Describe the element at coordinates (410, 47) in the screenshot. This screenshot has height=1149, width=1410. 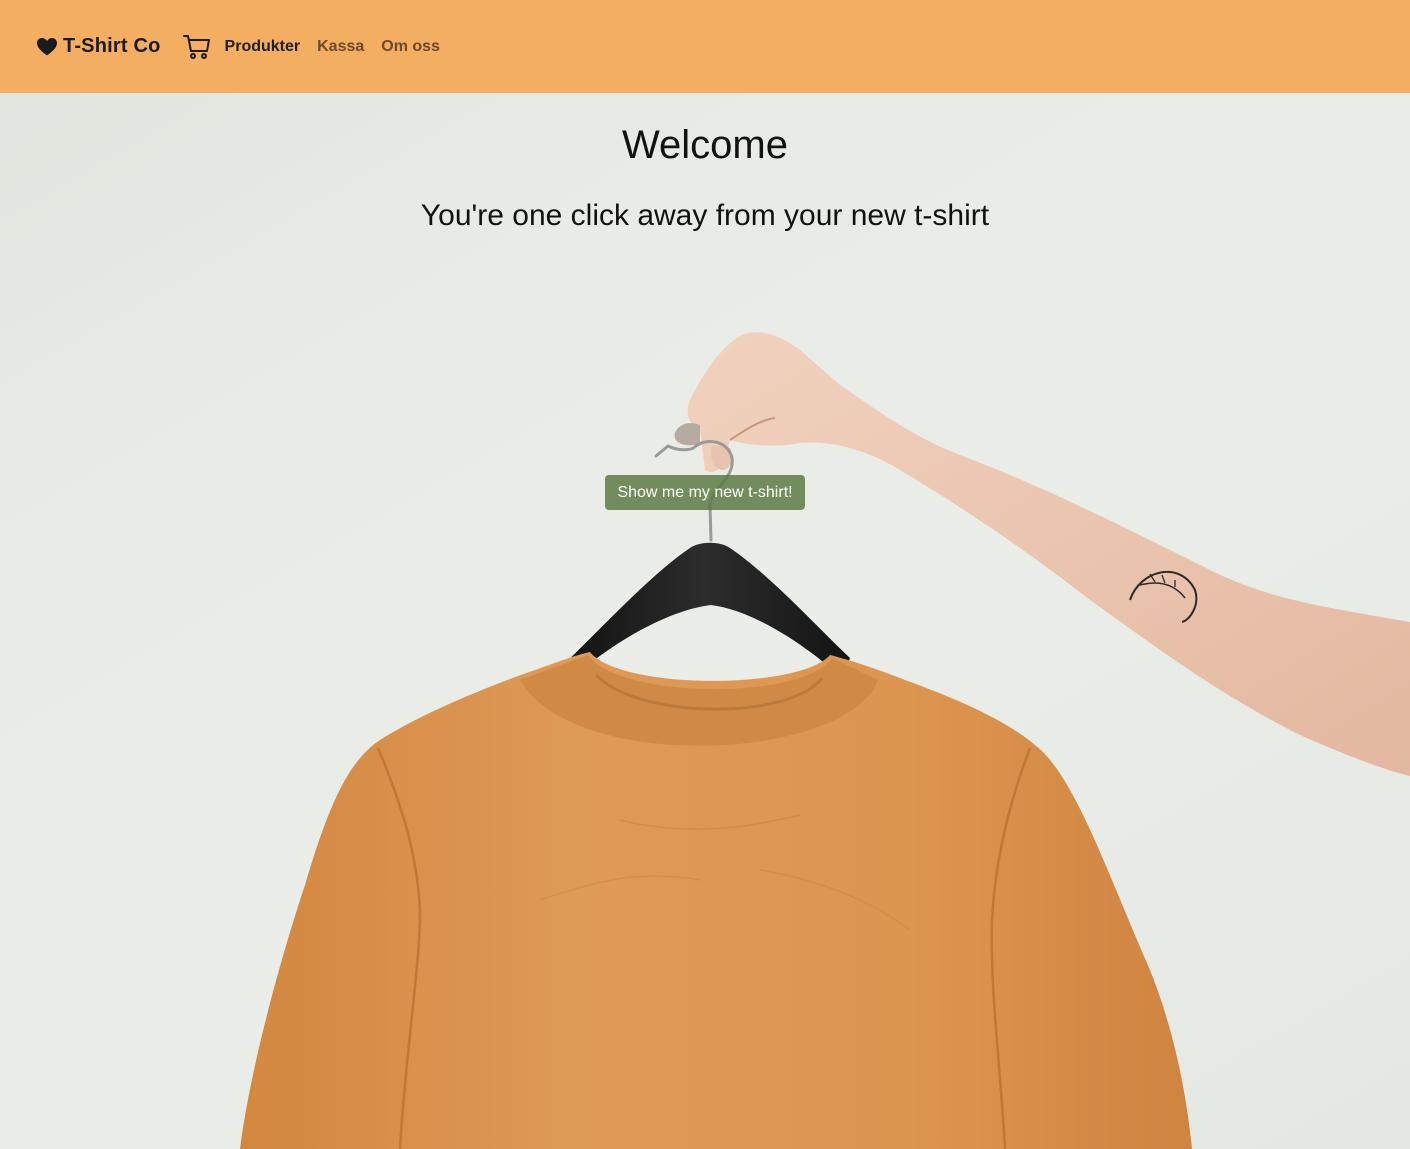
I see `nav-link-om-oss: Om oss` at that location.